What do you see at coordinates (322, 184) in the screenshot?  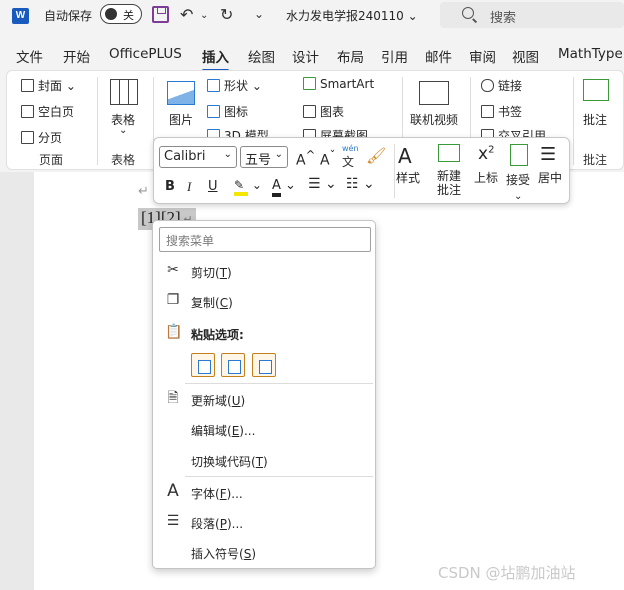 I see `bullets-icon: ☰ ⌄` at bounding box center [322, 184].